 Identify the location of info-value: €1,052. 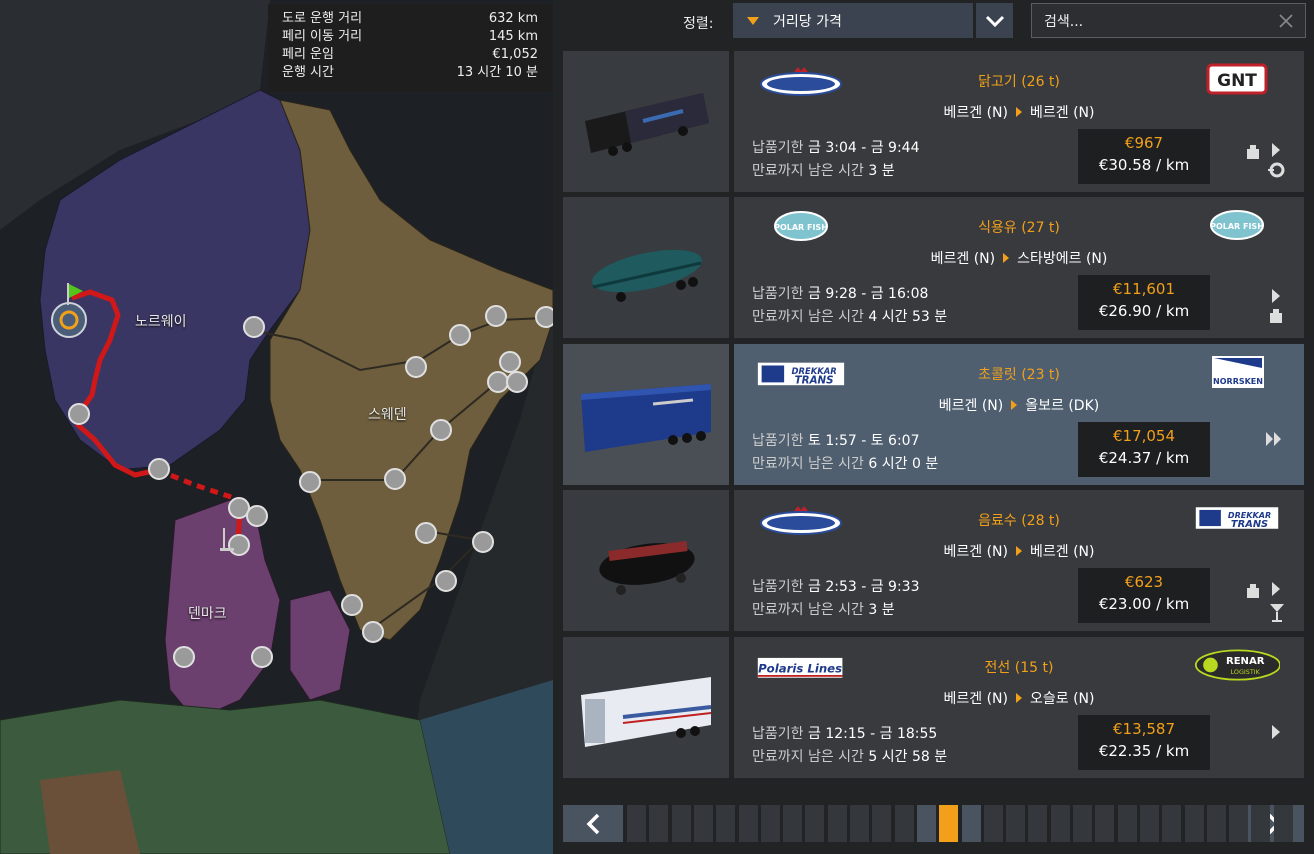
(515, 54).